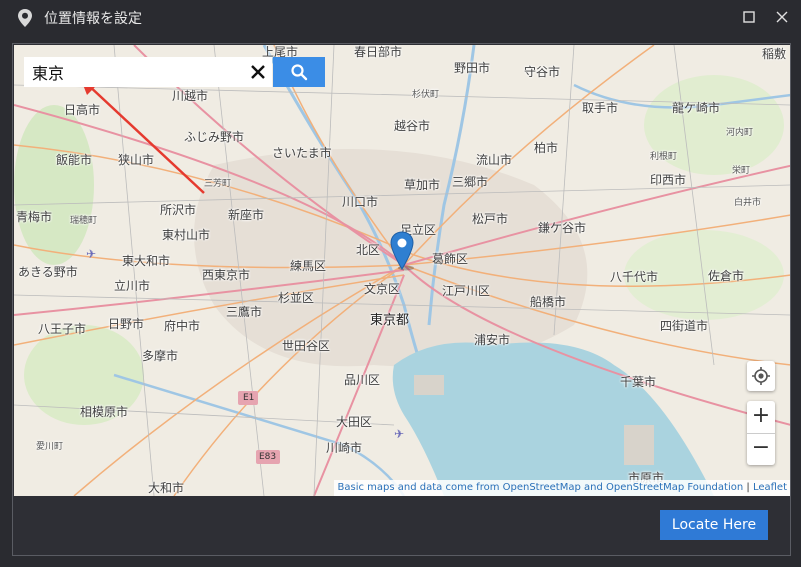 The width and height of the screenshot is (801, 567). I want to click on map-label: 川口市, so click(360, 202).